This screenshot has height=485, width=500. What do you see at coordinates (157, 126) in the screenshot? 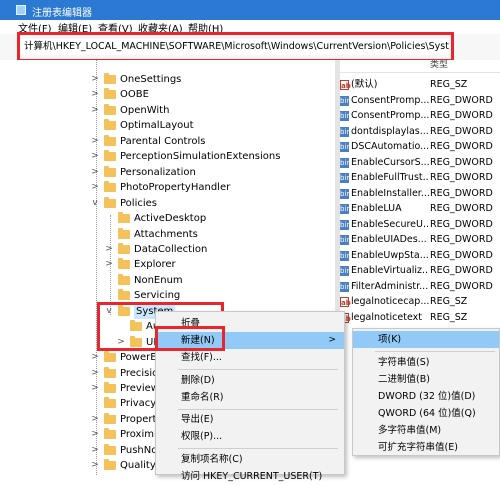
I see `tree-node-label: OptimalLayout` at bounding box center [157, 126].